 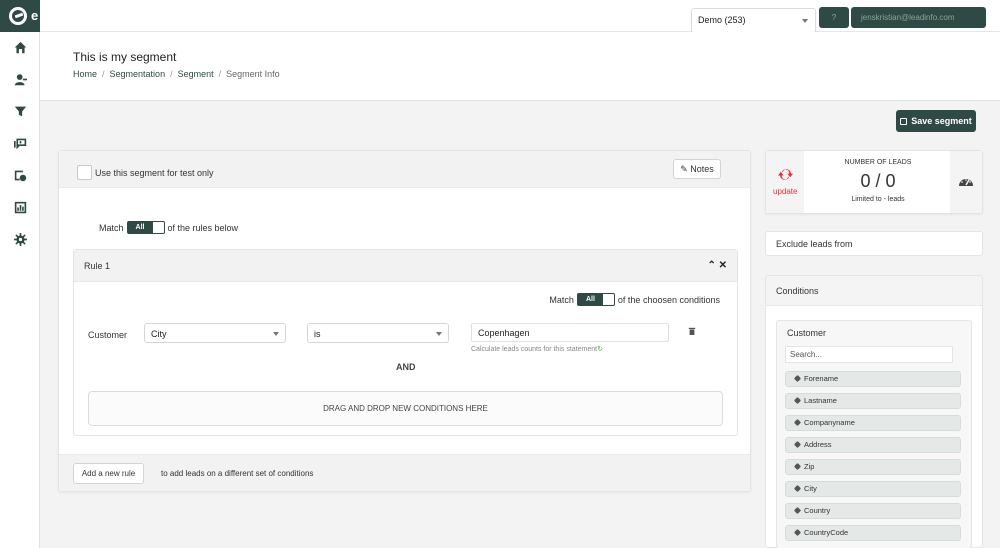 What do you see at coordinates (20, 111) in the screenshot?
I see `filter-icon` at bounding box center [20, 111].